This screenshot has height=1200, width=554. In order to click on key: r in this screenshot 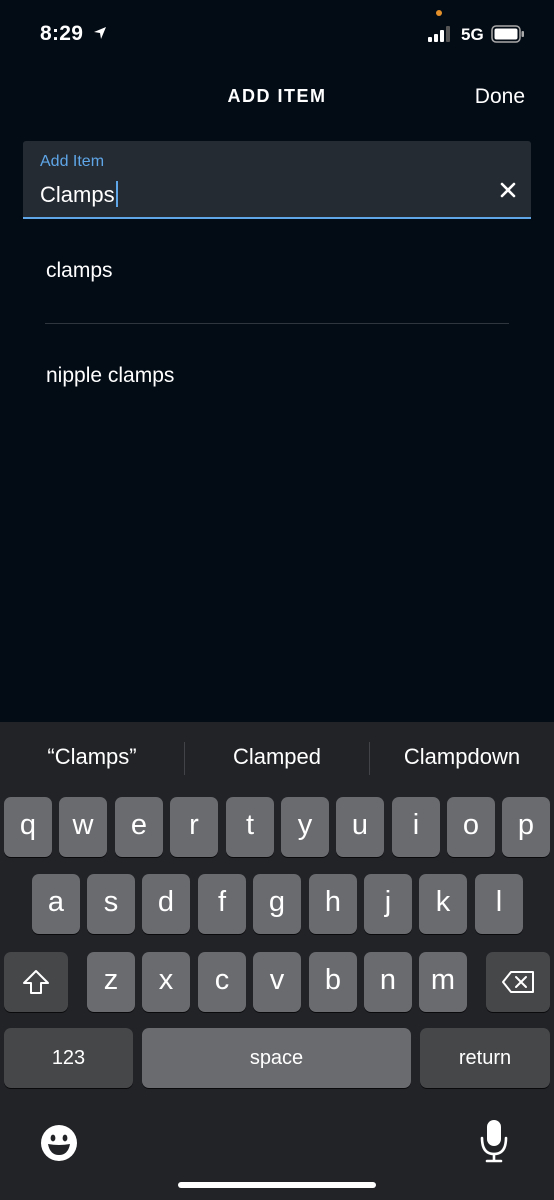, I will do `click(194, 827)`.